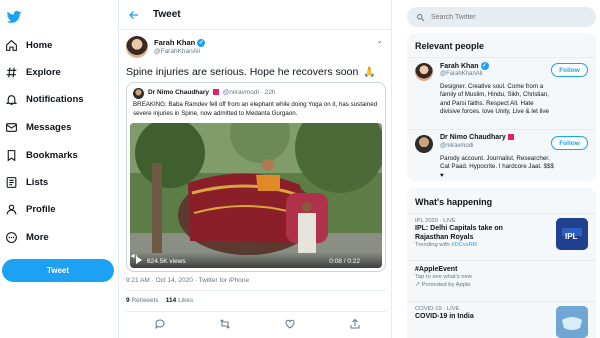  I want to click on person-icon, so click(11, 209).